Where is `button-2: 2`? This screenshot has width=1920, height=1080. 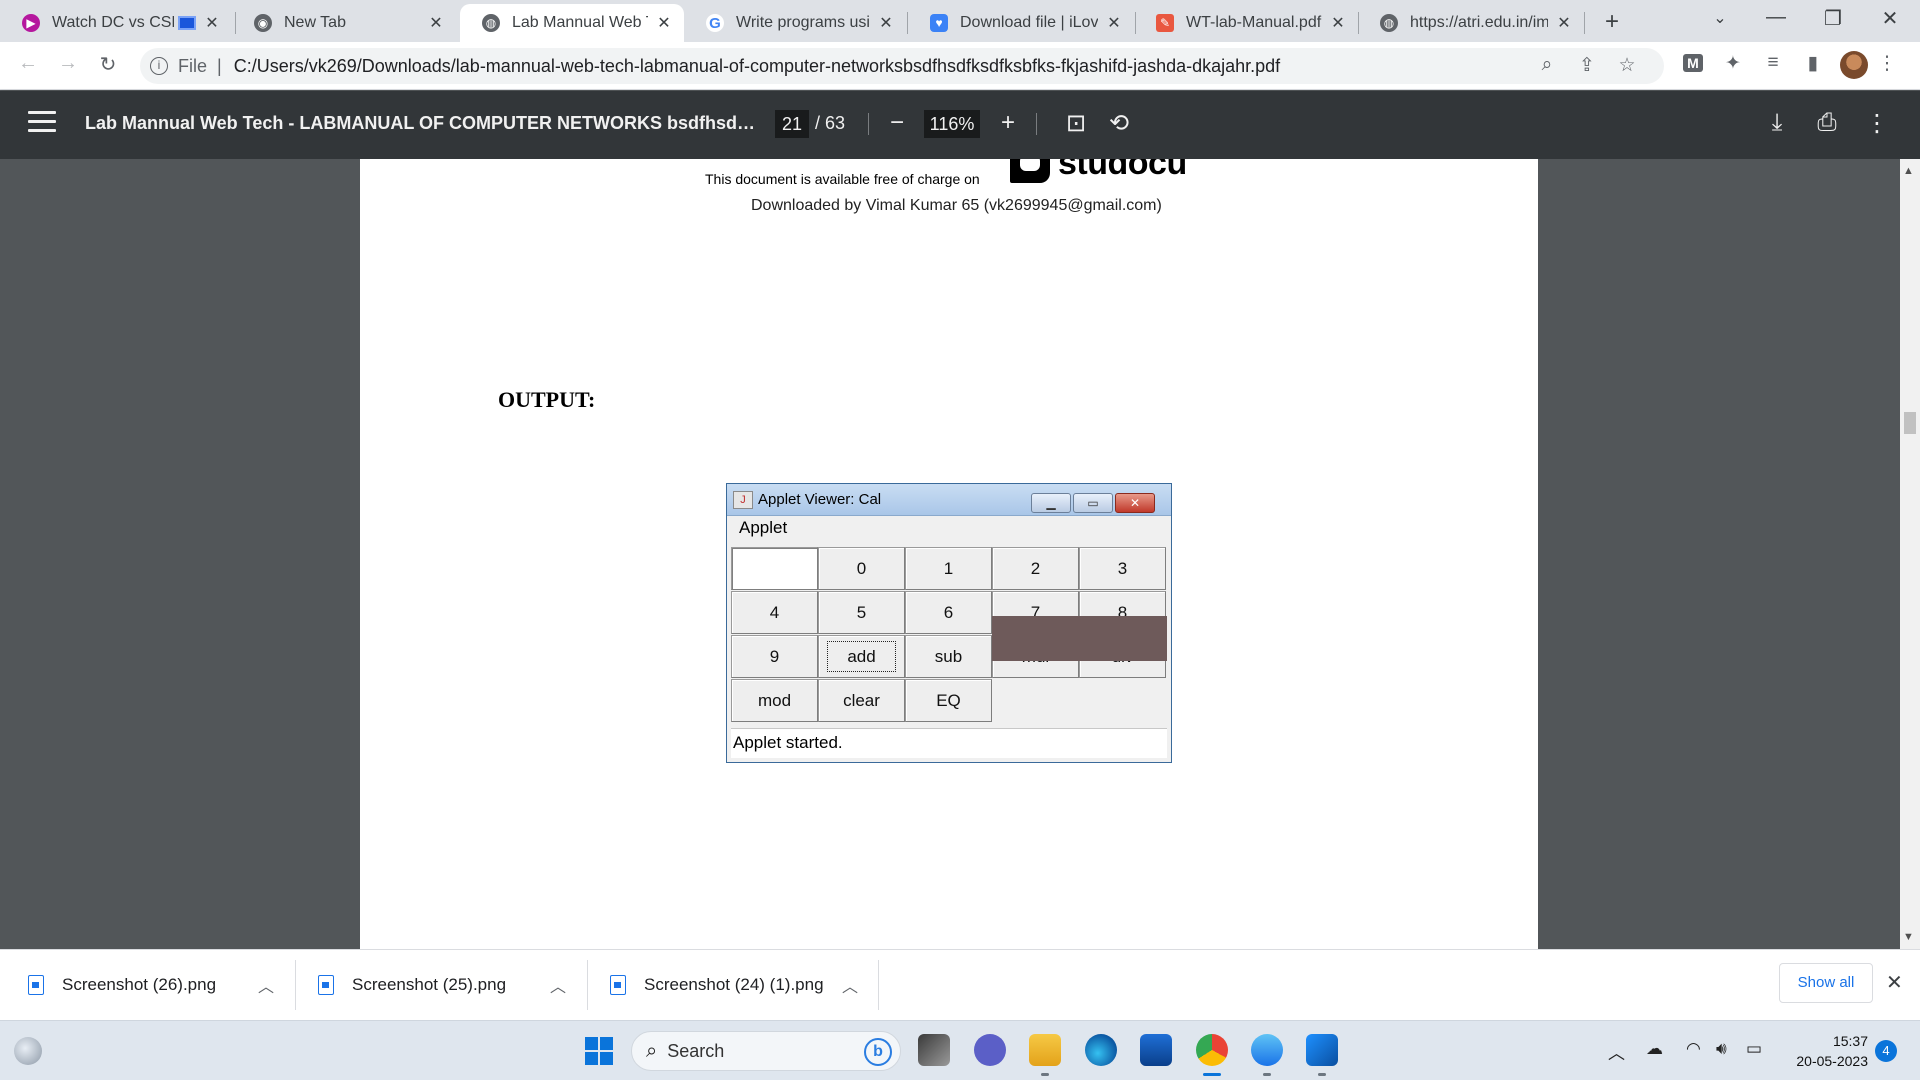 button-2: 2 is located at coordinates (1035, 568).